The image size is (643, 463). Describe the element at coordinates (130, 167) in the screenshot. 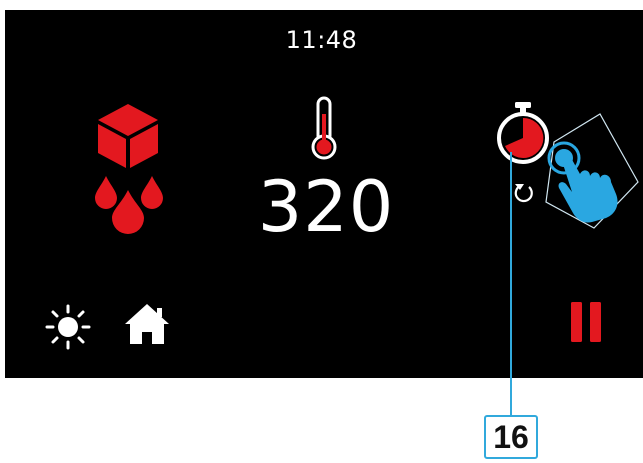

I see `steam-humidity-icon` at that location.